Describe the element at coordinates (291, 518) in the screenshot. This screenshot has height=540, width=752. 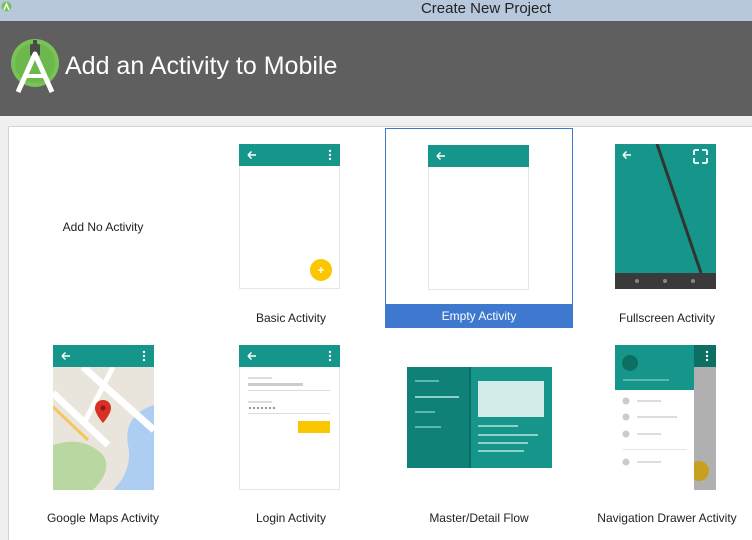
I see `activity-label: Login Activity` at that location.